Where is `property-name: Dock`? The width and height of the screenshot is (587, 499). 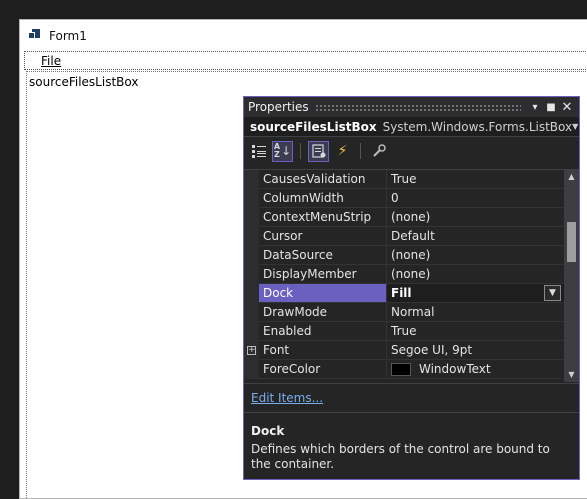 property-name: Dock is located at coordinates (323, 293).